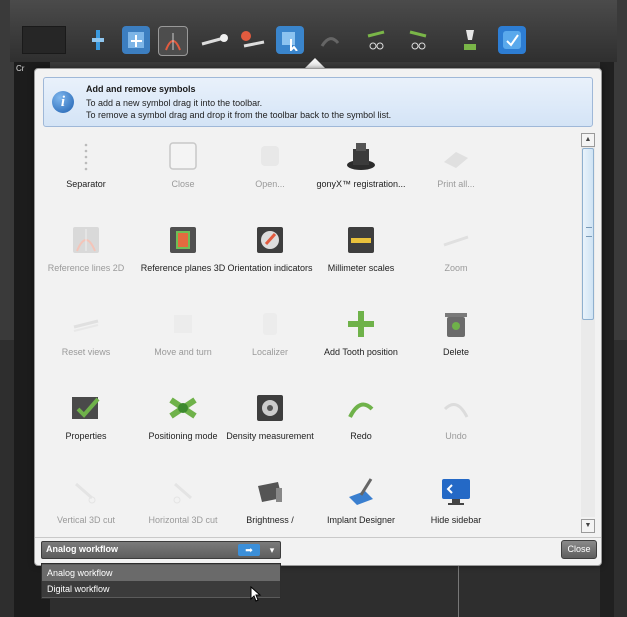 Image resolution: width=627 pixels, height=617 pixels. Describe the element at coordinates (456, 427) in the screenshot. I see `symbol-item: Undo` at that location.